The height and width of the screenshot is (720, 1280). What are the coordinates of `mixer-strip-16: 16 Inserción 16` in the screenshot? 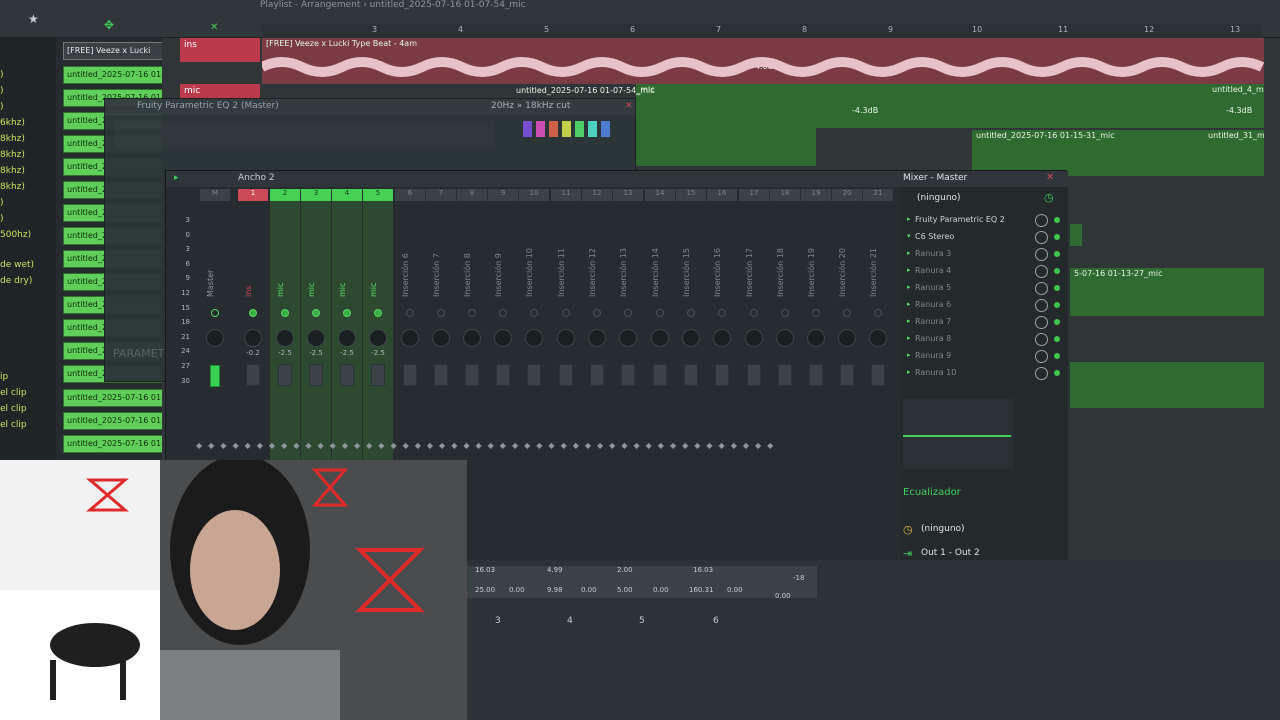 It's located at (722, 367).